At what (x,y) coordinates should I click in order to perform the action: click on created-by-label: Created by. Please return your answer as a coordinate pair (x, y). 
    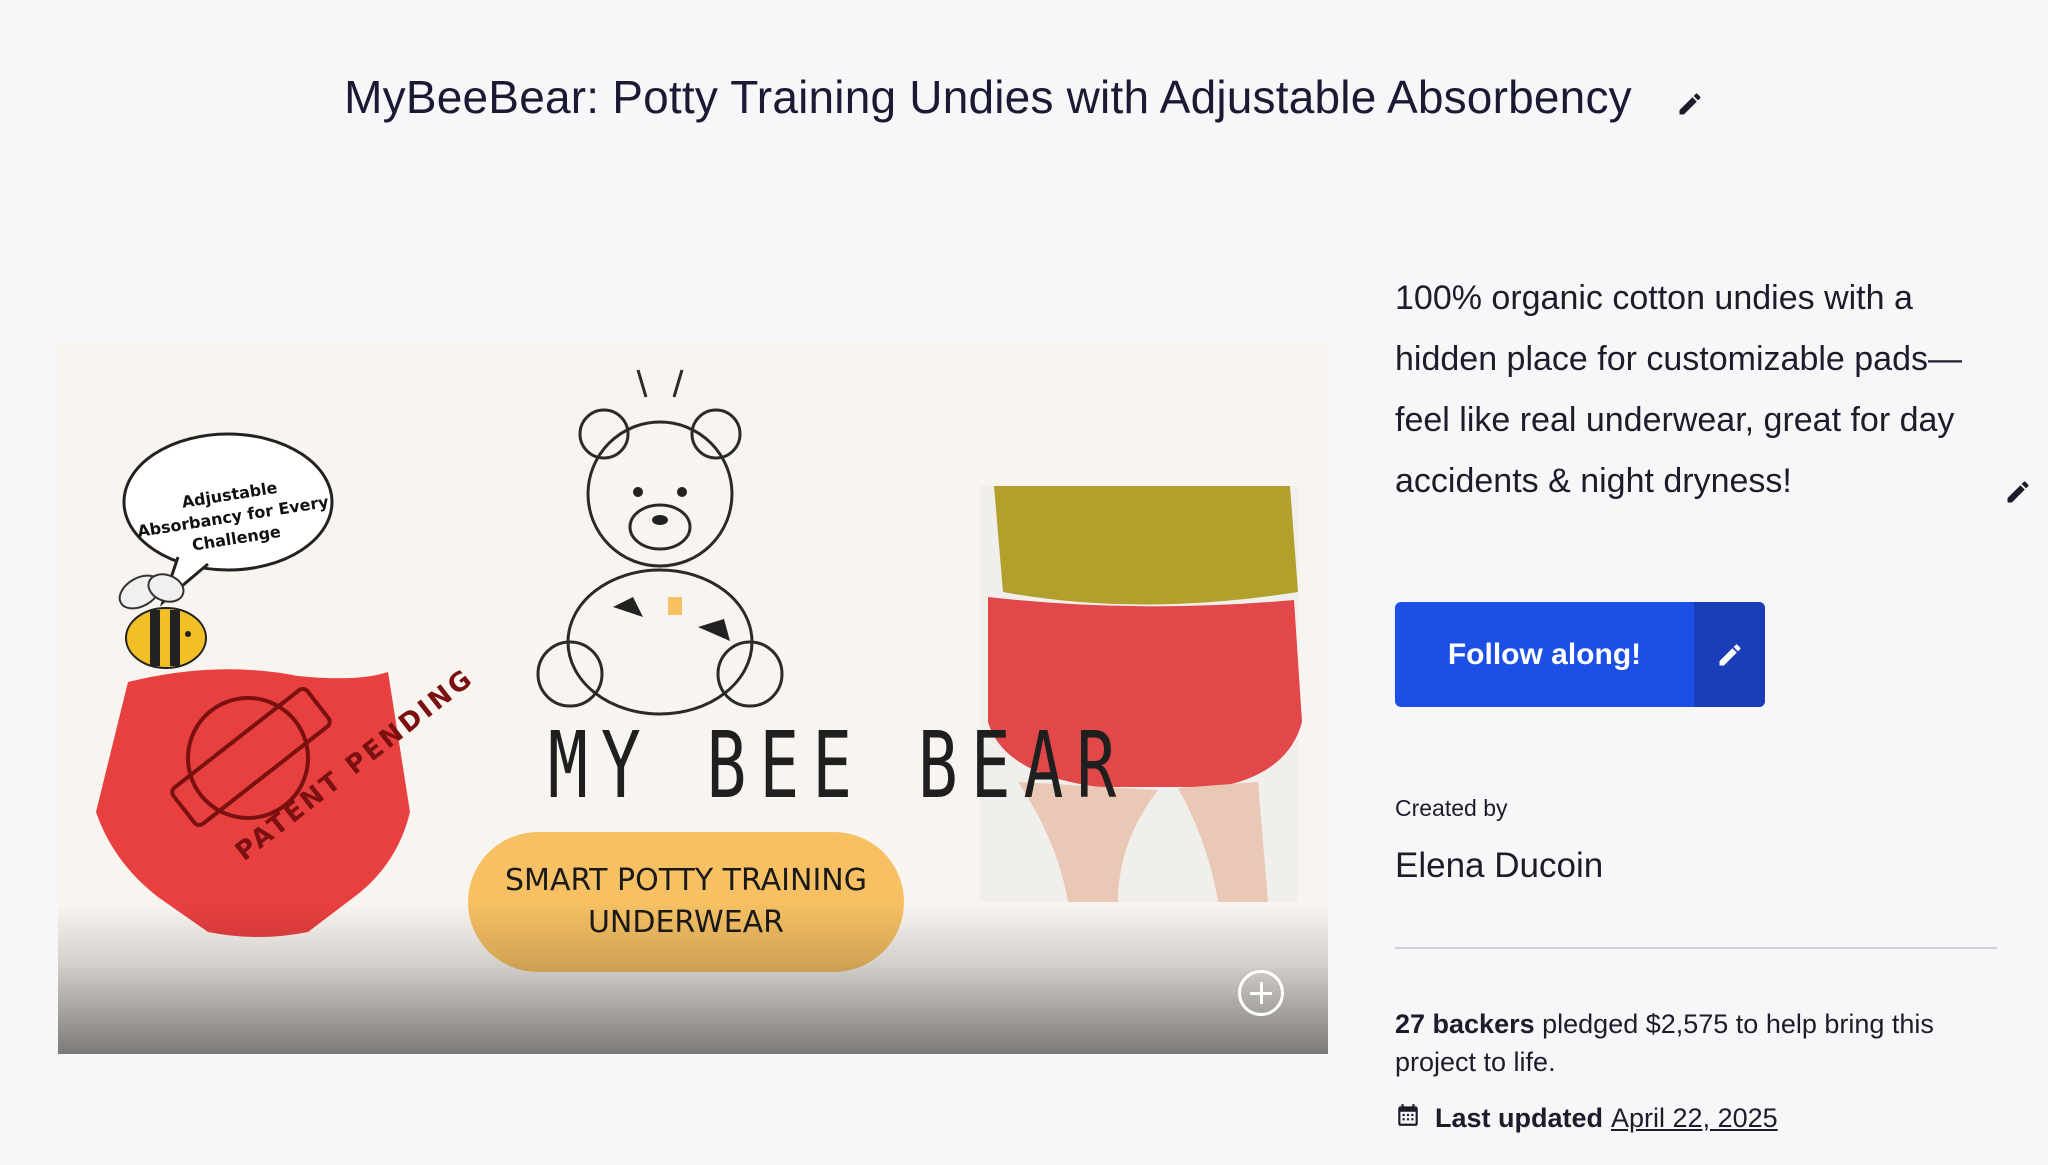
    Looking at the image, I should click on (1451, 808).